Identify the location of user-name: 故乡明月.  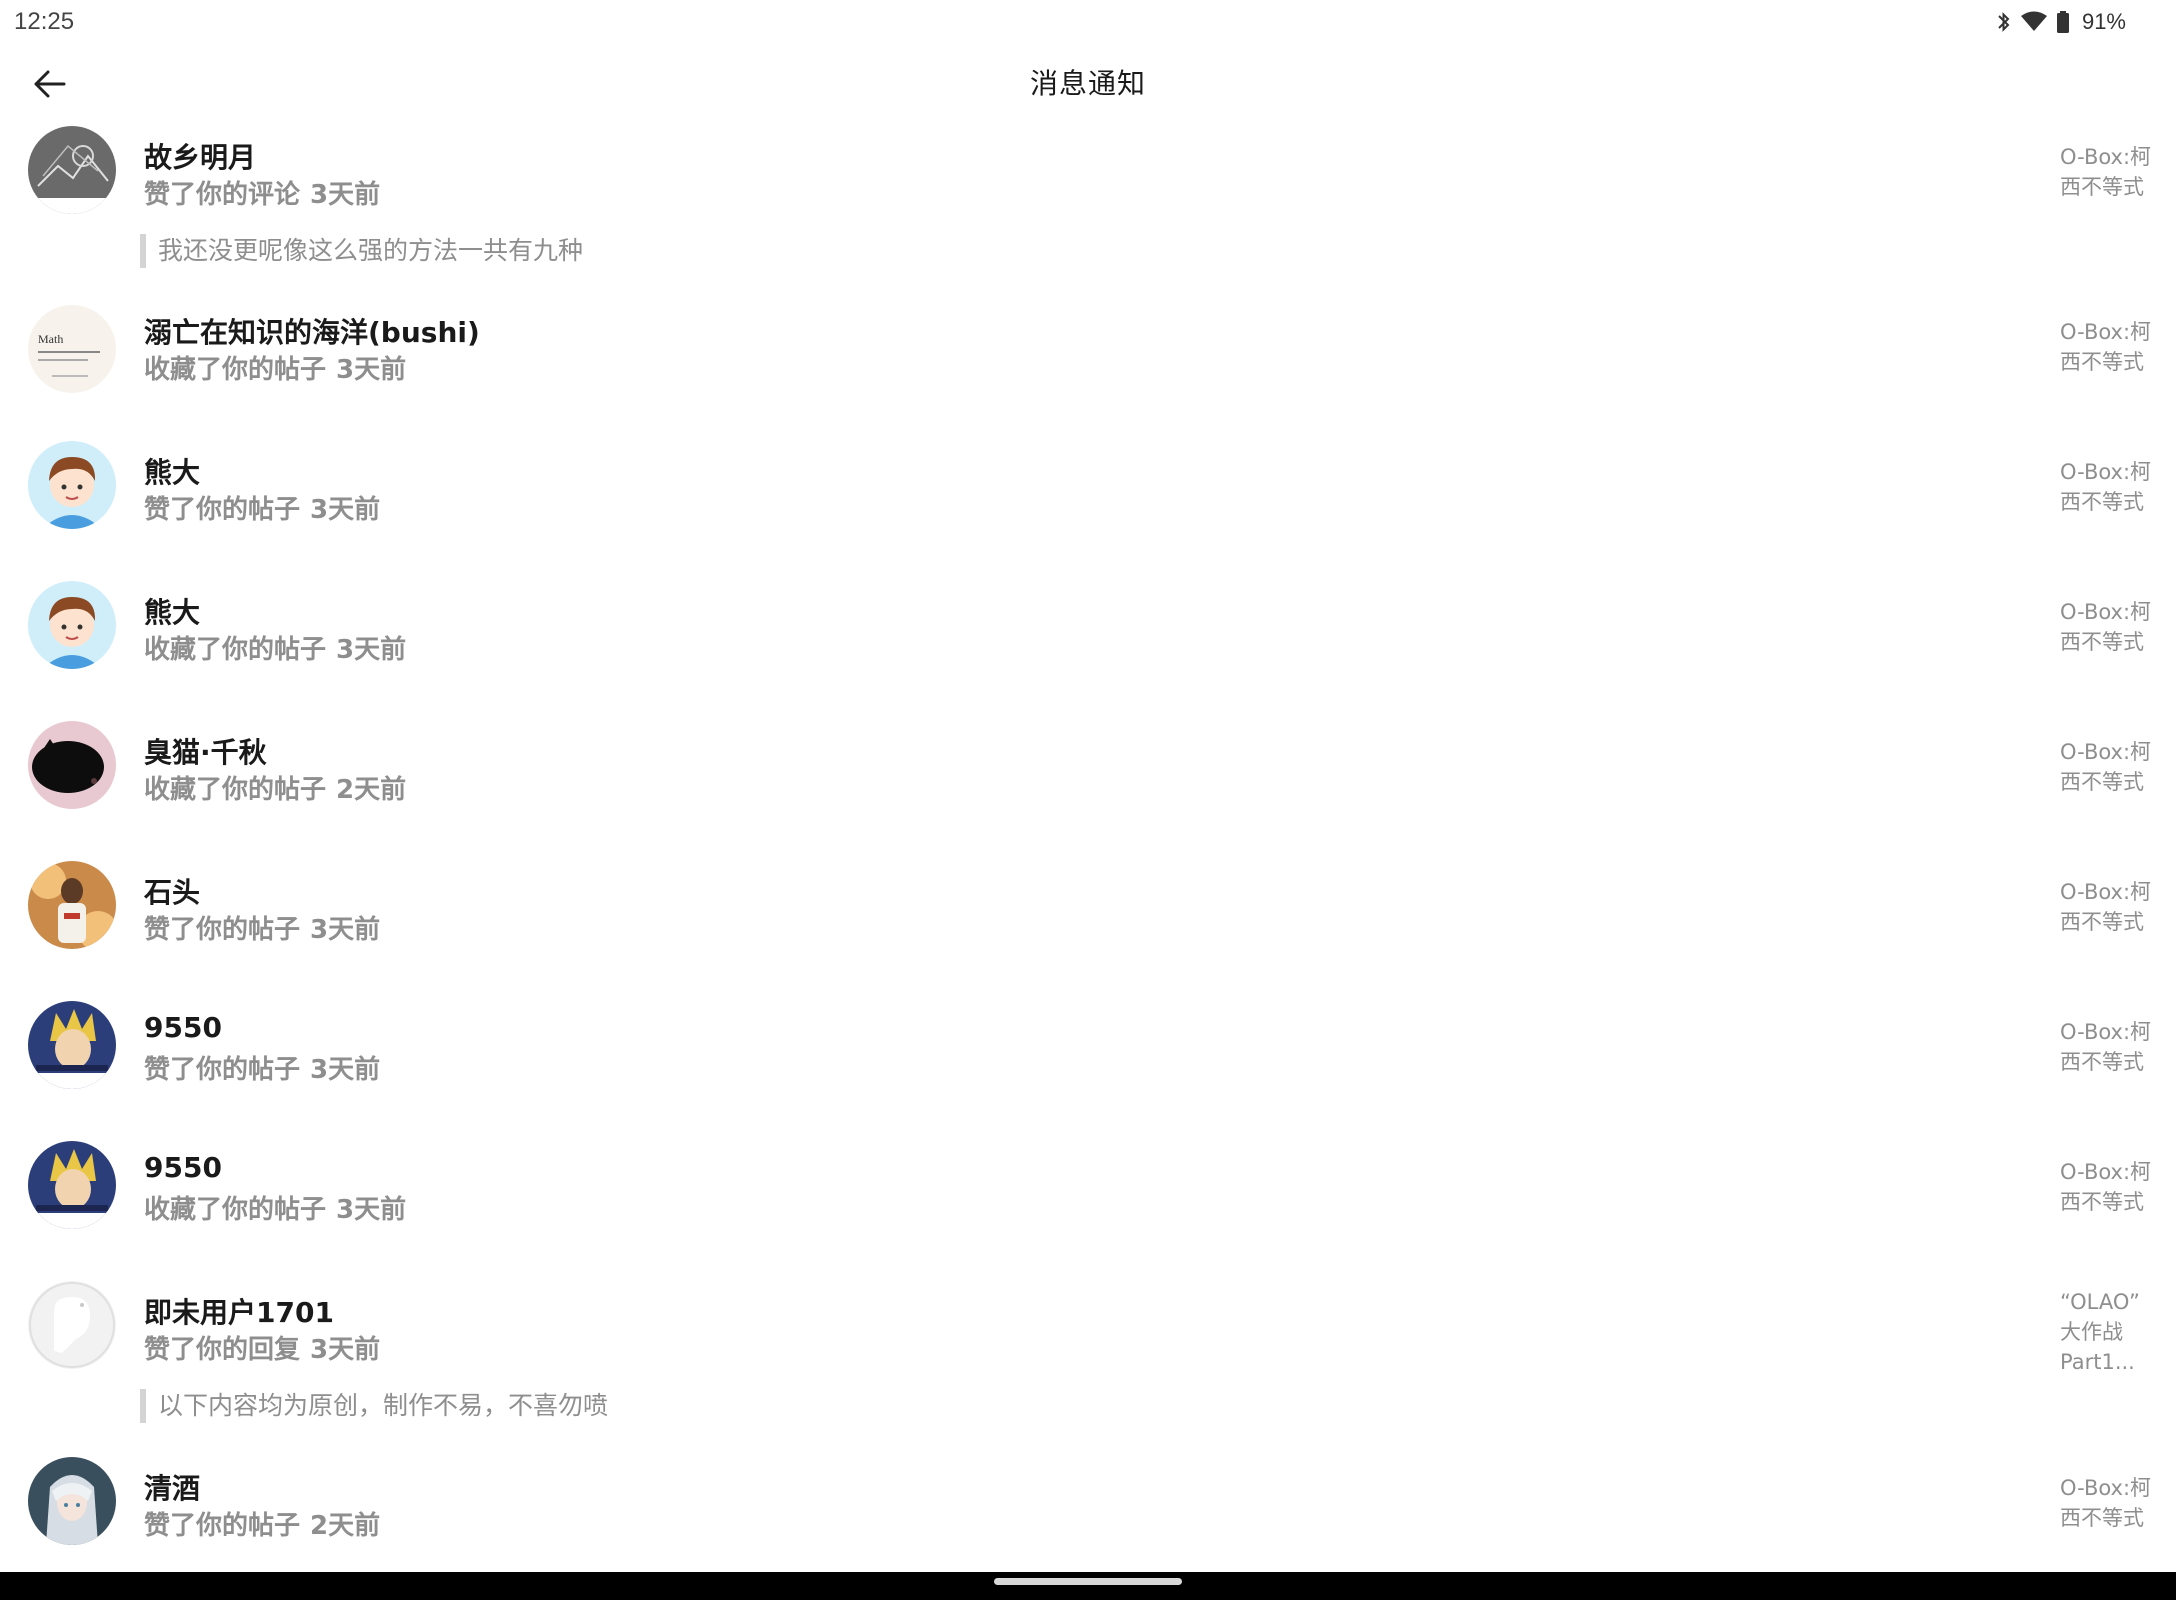
(200, 156).